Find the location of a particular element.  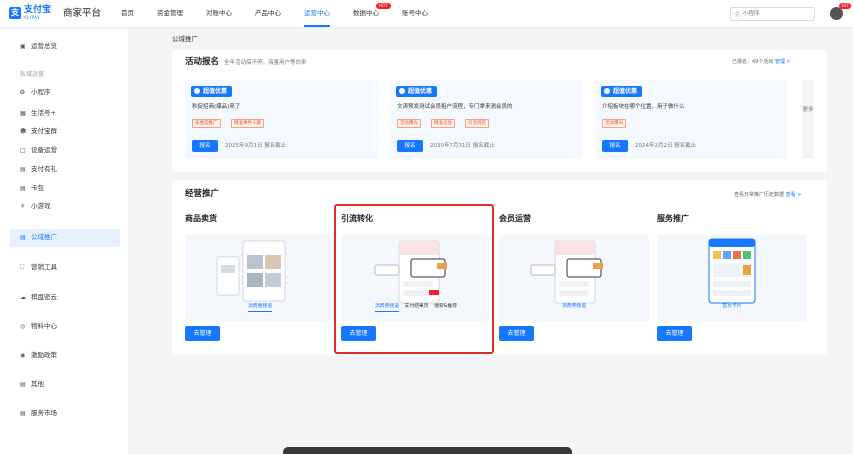

activity-description: 文涛预发测试会员租户流程，专门拿来测会员的 is located at coordinates (455, 107).